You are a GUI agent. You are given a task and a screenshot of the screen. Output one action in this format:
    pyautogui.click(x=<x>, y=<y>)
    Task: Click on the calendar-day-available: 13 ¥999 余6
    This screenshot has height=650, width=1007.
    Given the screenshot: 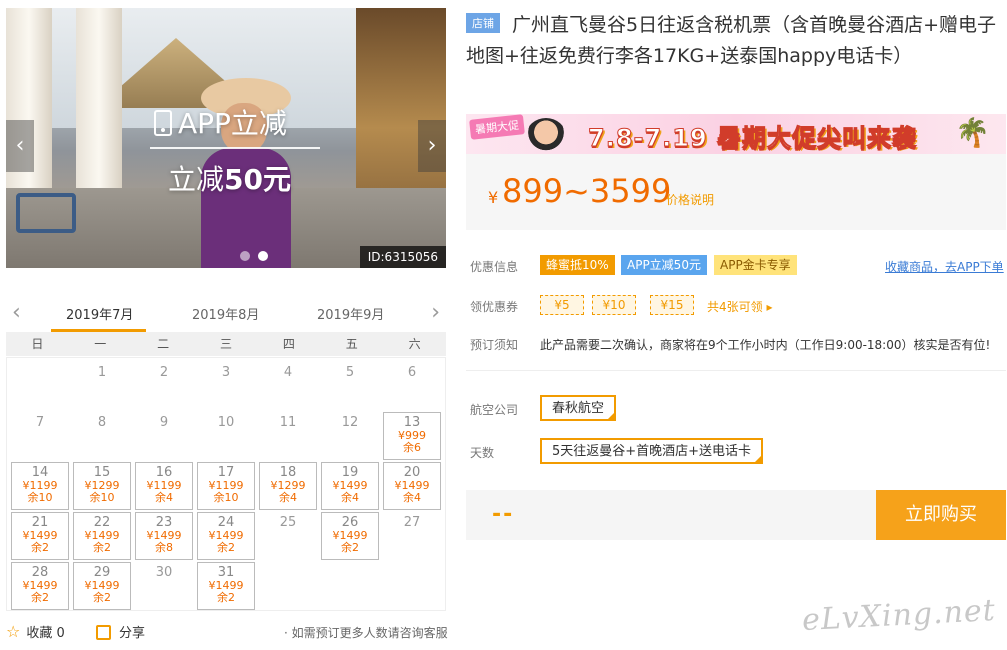 What is the action you would take?
    pyautogui.click(x=412, y=436)
    